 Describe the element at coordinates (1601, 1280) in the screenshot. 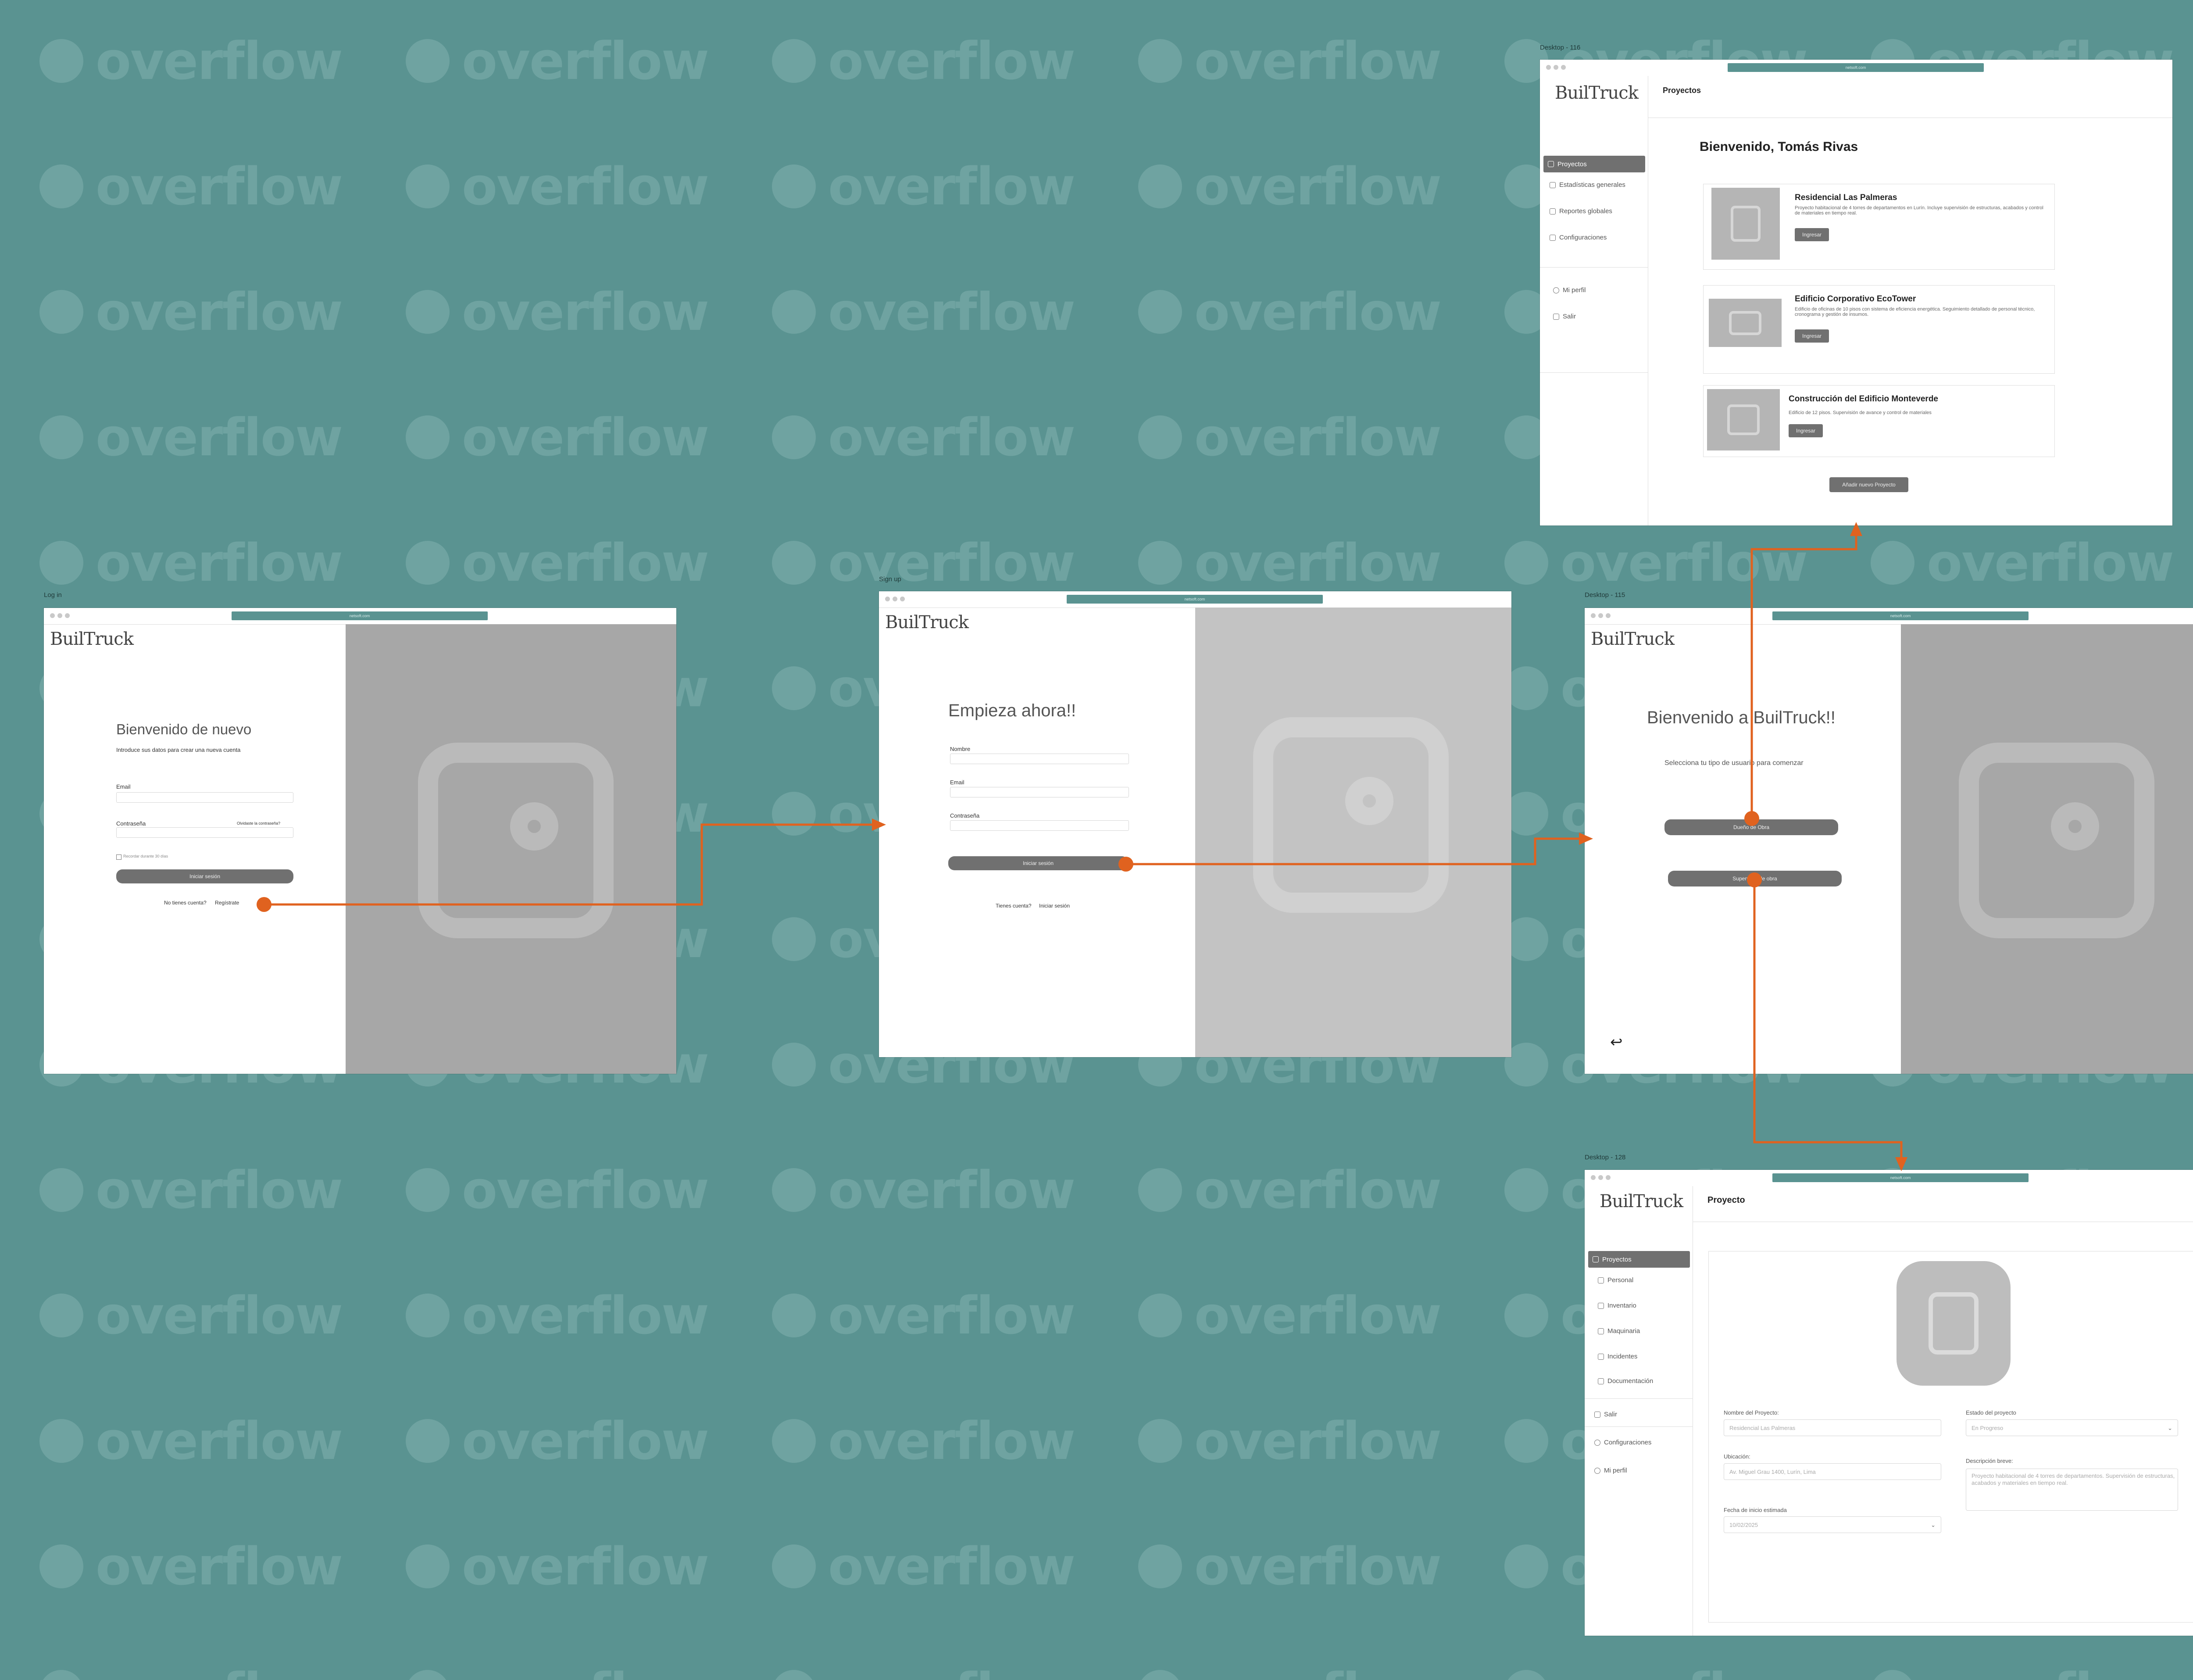

I see `people-icon` at that location.